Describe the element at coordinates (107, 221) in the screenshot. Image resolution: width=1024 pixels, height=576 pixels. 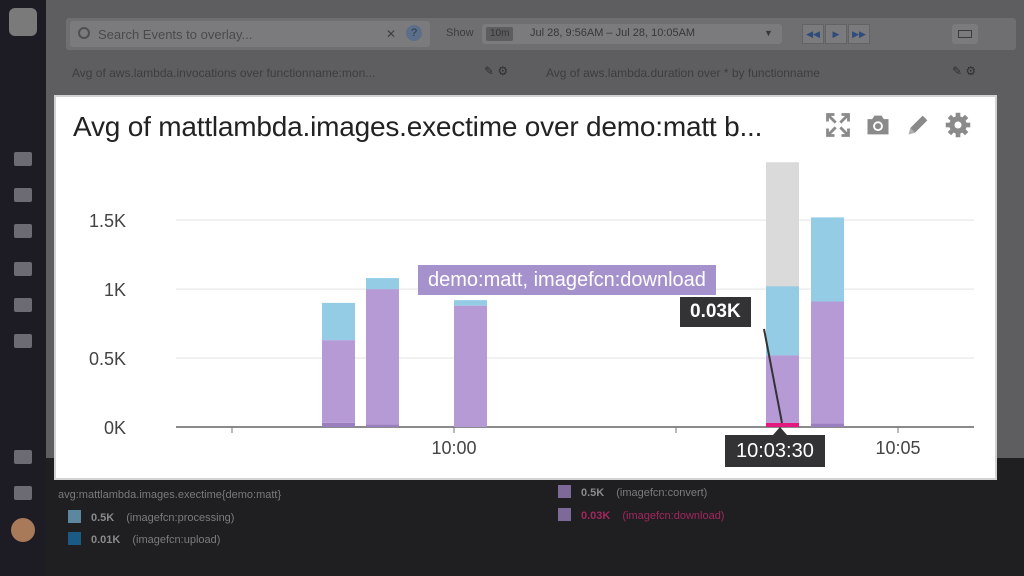
I see `y-tick-label: 1.5K` at that location.